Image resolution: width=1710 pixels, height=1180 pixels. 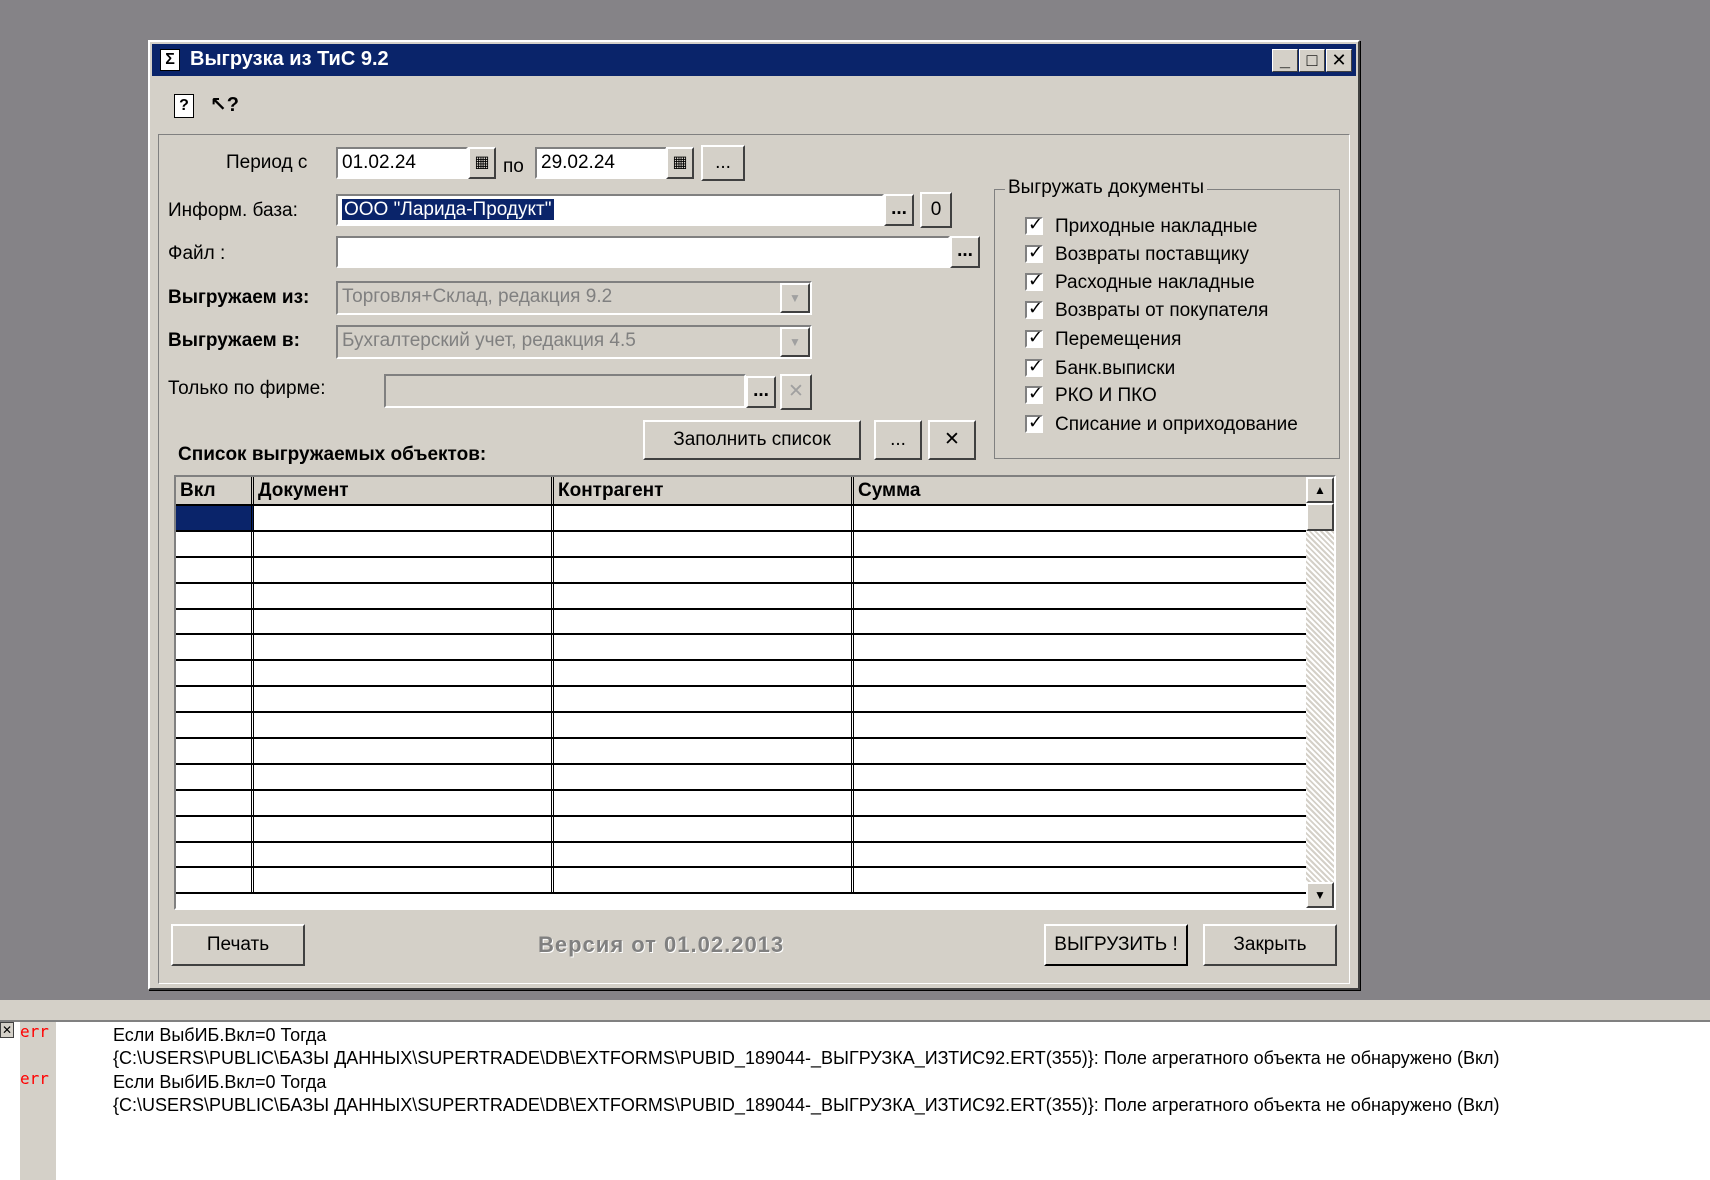 I want to click on checkbox-bank-statements: Банк.выписки, so click(x=1100, y=368).